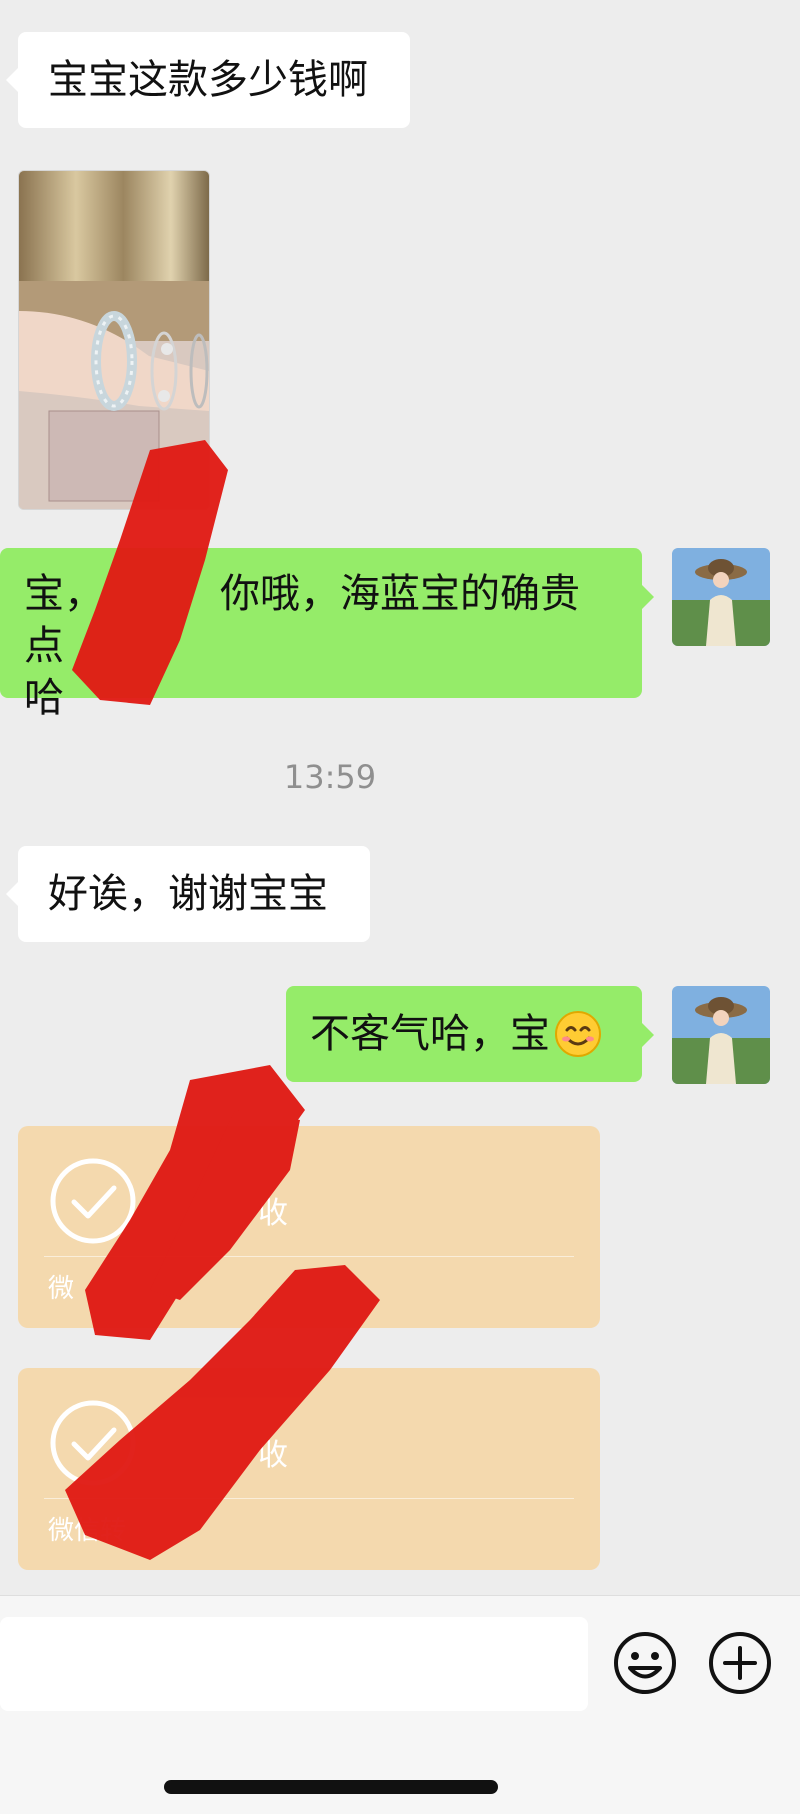  I want to click on incoming-message-bubble: 宝宝这款多少钱啊, so click(208, 80).